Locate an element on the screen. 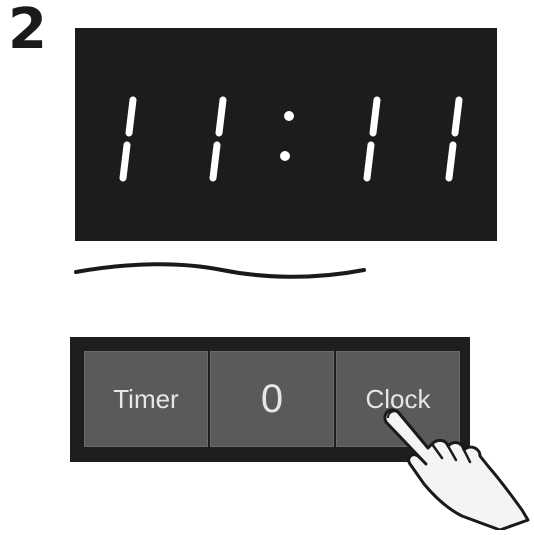 The height and width of the screenshot is (535, 534). seven-segment-time is located at coordinates (291, 139).